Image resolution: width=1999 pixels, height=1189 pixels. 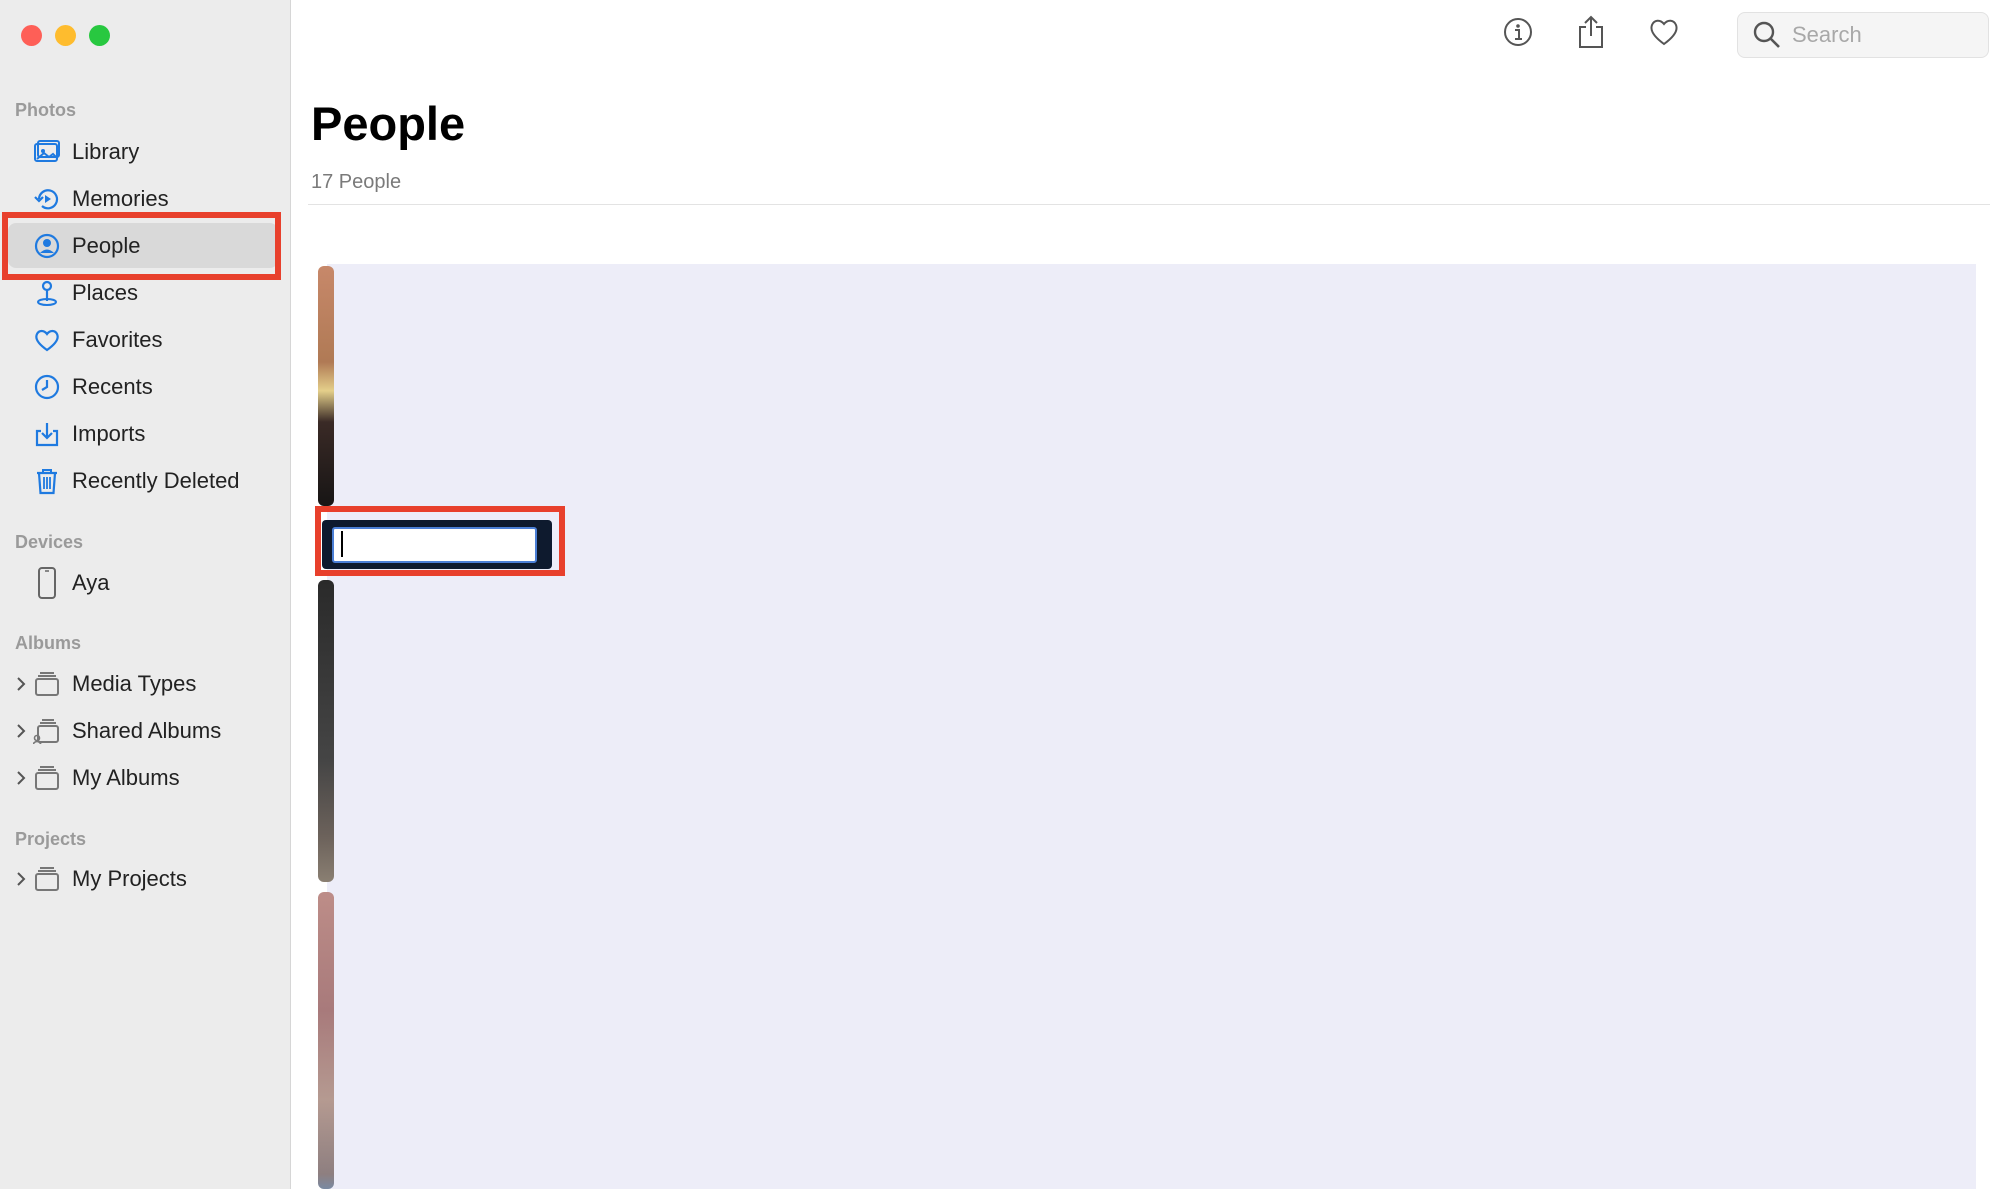 I want to click on sidebar-item-label: My Projects, so click(x=129, y=878).